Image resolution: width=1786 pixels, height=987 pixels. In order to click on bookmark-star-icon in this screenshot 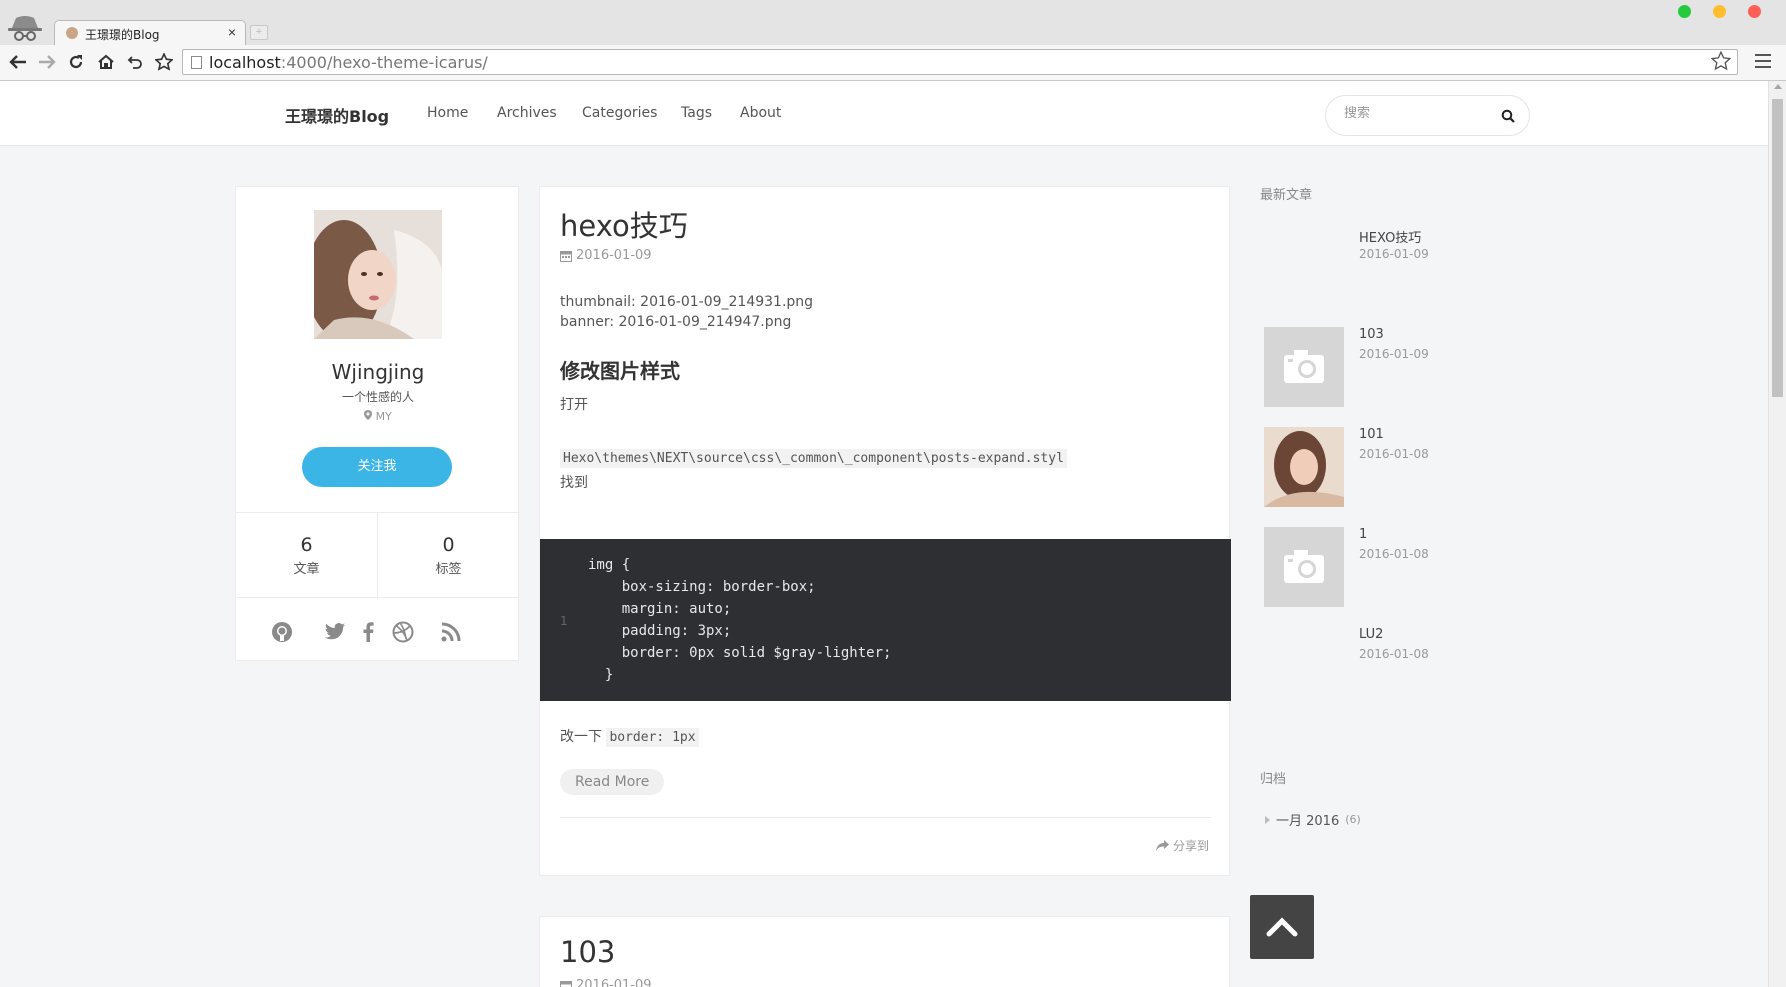, I will do `click(1721, 61)`.